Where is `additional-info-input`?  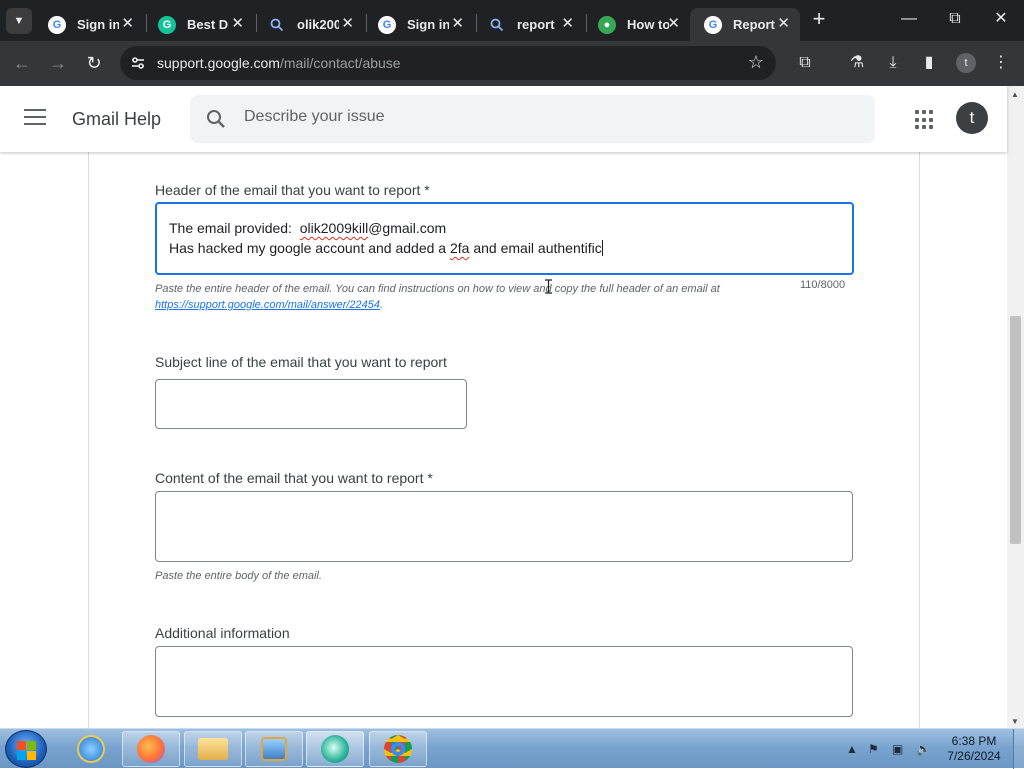
additional-info-input is located at coordinates (504, 681).